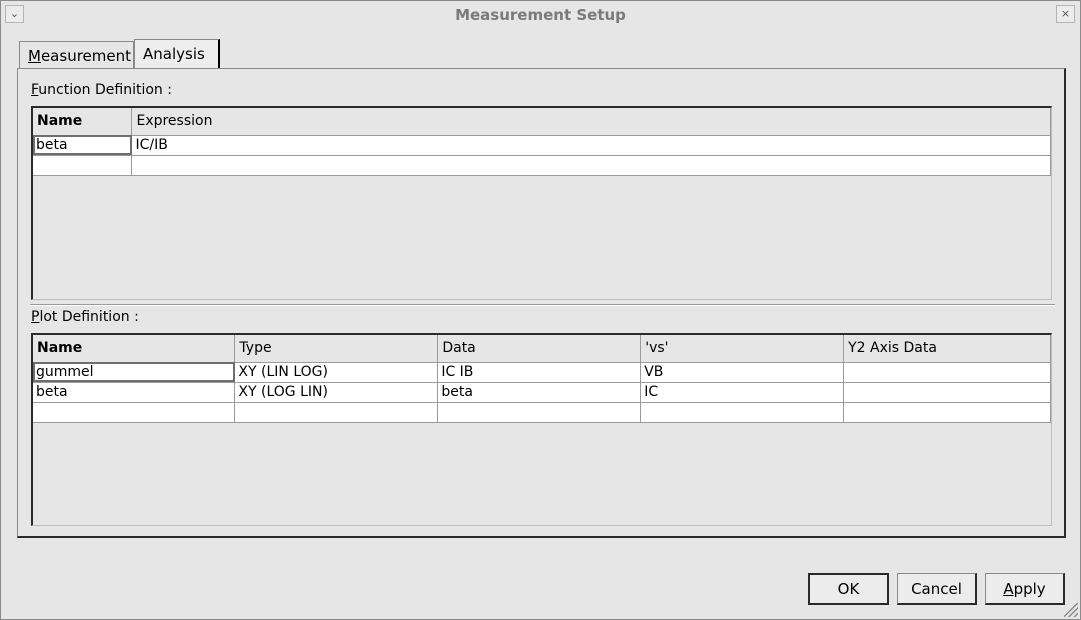 The height and width of the screenshot is (620, 1081). What do you see at coordinates (336, 372) in the screenshot?
I see `plot-type-cell: XY (LIN LOG)` at bounding box center [336, 372].